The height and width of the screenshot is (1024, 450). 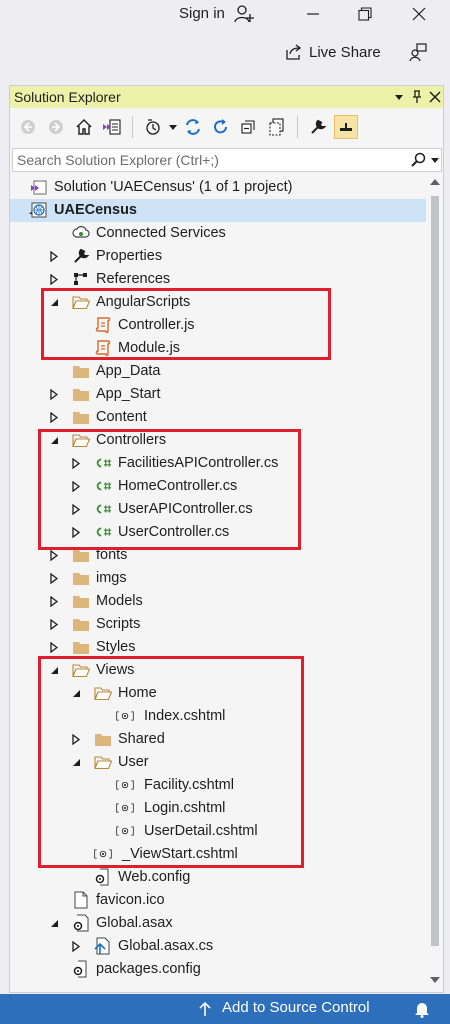 I want to click on collapse-all-icon, so click(x=249, y=127).